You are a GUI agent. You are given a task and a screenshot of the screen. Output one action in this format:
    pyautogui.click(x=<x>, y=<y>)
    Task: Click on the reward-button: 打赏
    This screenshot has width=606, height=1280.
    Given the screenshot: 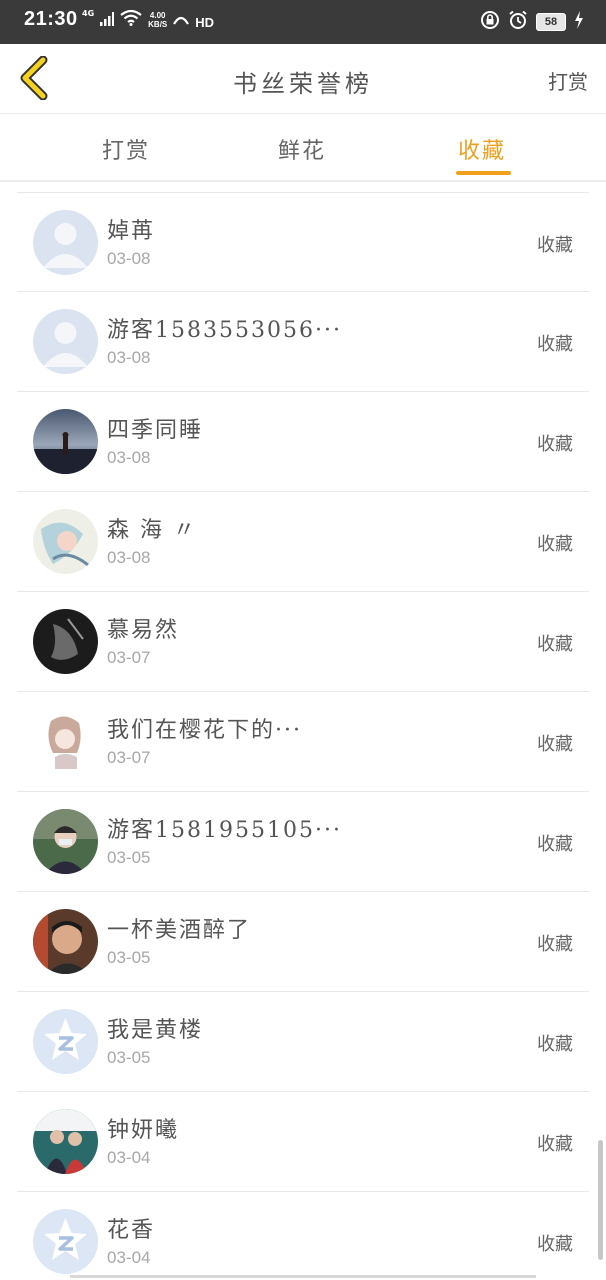 What is the action you would take?
    pyautogui.click(x=568, y=80)
    